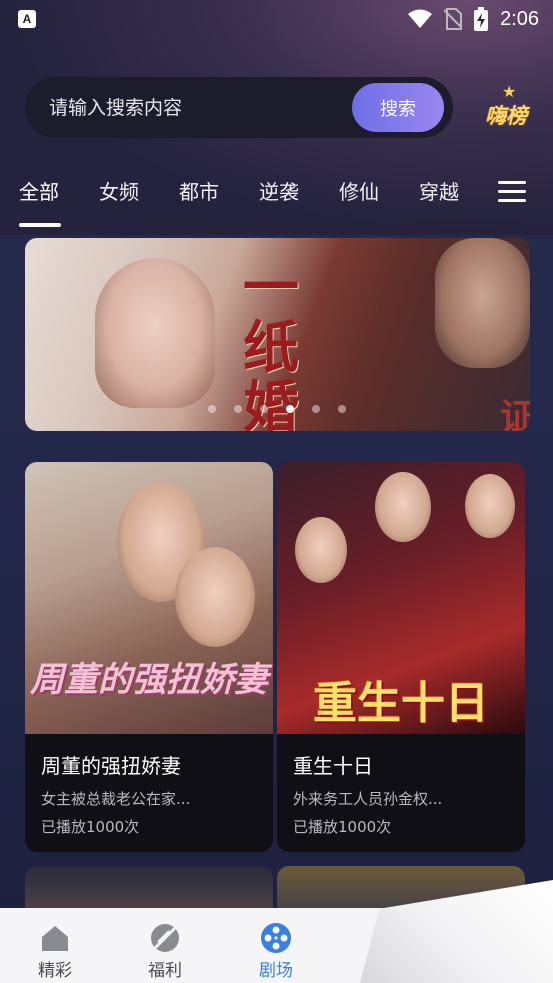  I want to click on rank-label: 嗨榜, so click(506, 116).